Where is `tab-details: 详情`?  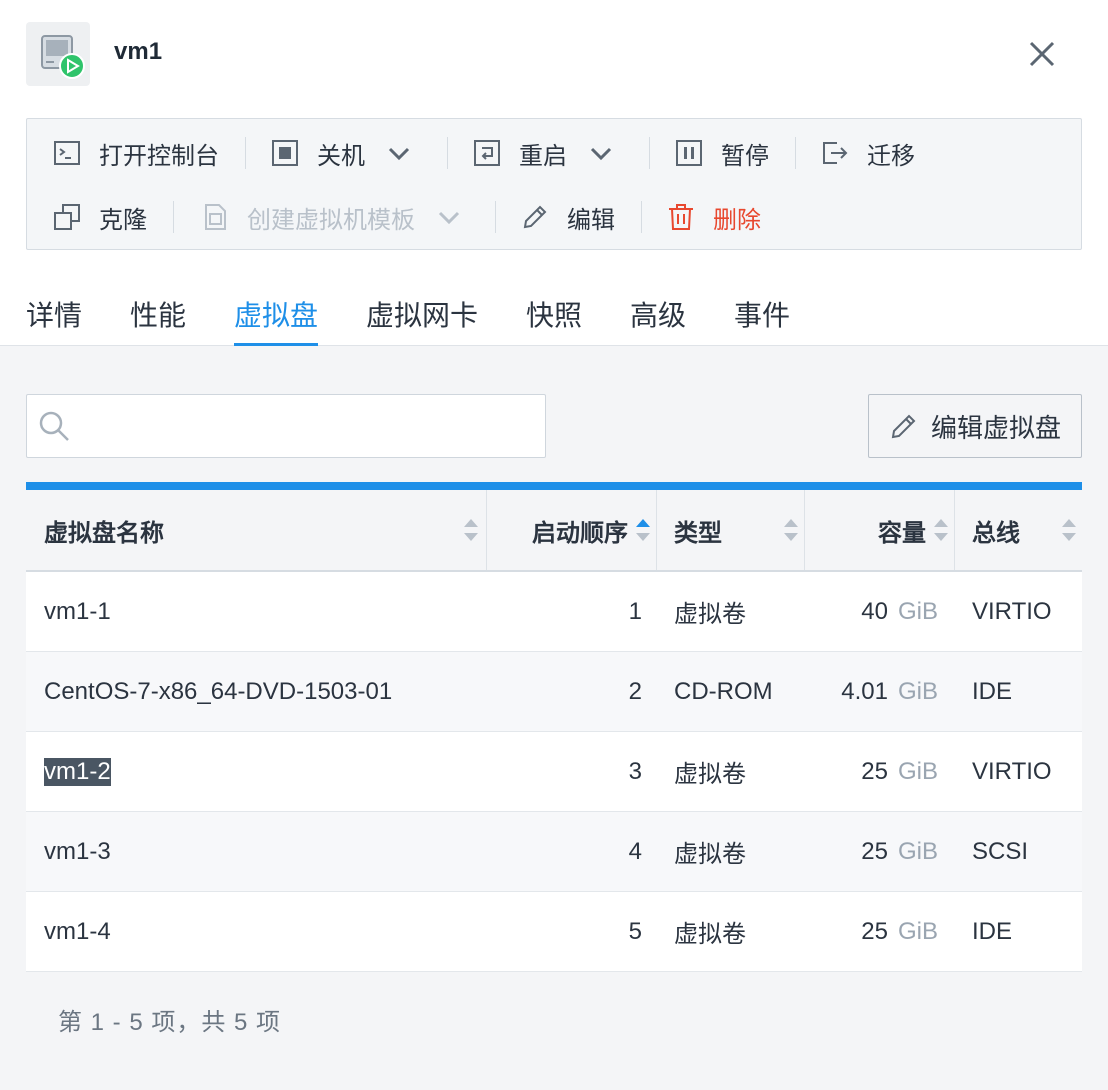
tab-details: 详情 is located at coordinates (54, 320).